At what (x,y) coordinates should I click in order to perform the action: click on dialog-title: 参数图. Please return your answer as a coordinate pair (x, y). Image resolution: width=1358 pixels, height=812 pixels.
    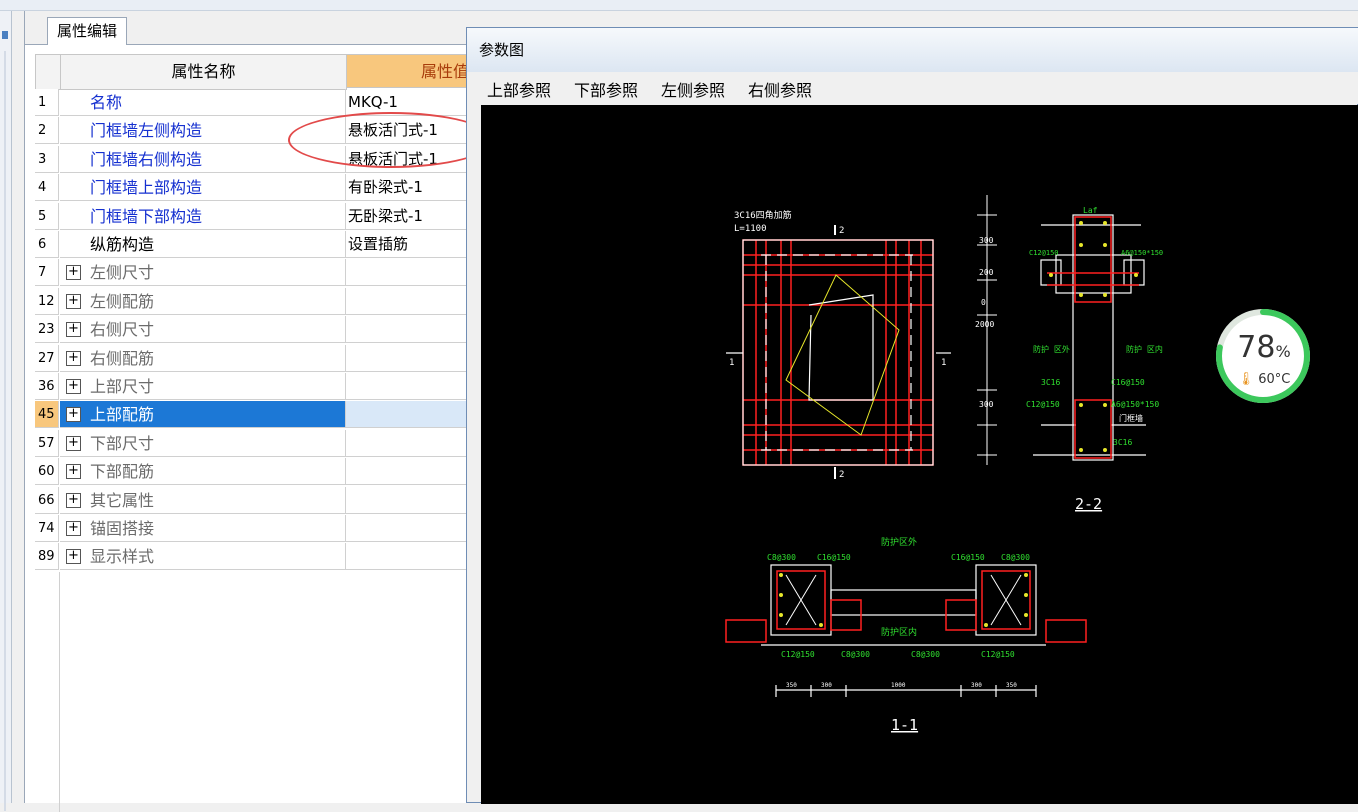
    Looking at the image, I should click on (912, 50).